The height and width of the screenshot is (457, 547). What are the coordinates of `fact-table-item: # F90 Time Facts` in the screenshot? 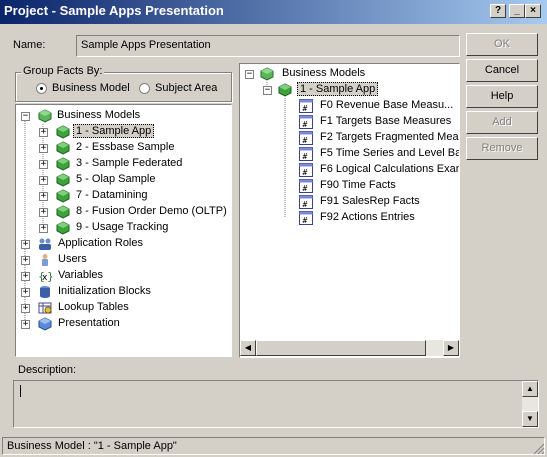 It's located at (349, 186).